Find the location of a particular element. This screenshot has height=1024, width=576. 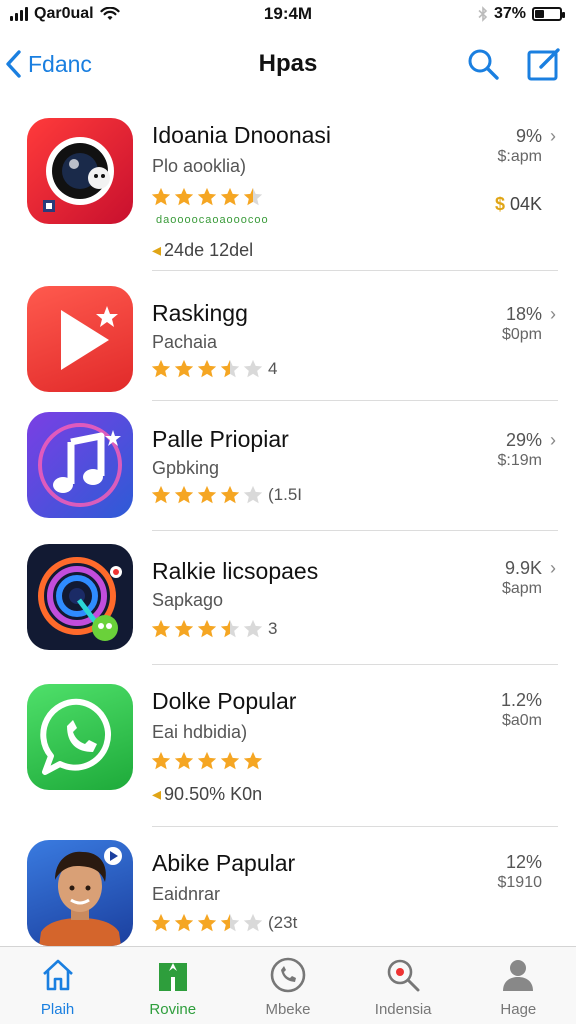

wifi-icon is located at coordinates (109, 13).